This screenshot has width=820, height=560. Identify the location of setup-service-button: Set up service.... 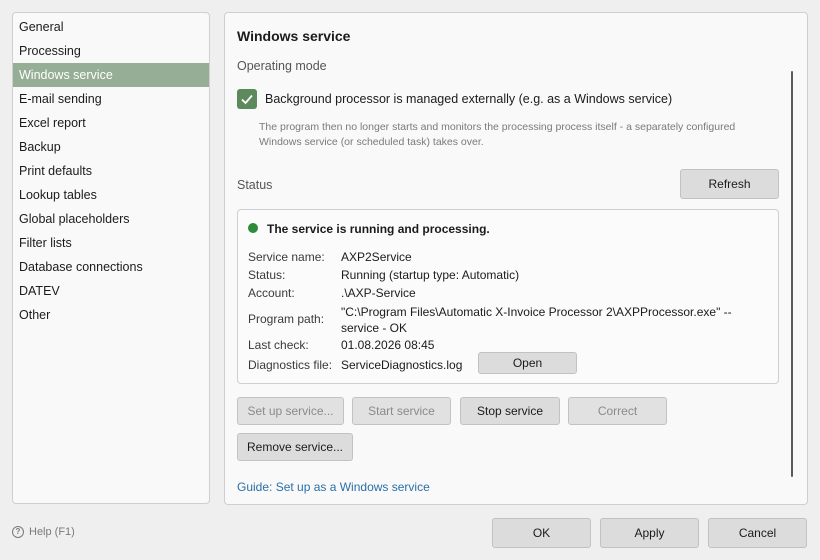
(290, 411).